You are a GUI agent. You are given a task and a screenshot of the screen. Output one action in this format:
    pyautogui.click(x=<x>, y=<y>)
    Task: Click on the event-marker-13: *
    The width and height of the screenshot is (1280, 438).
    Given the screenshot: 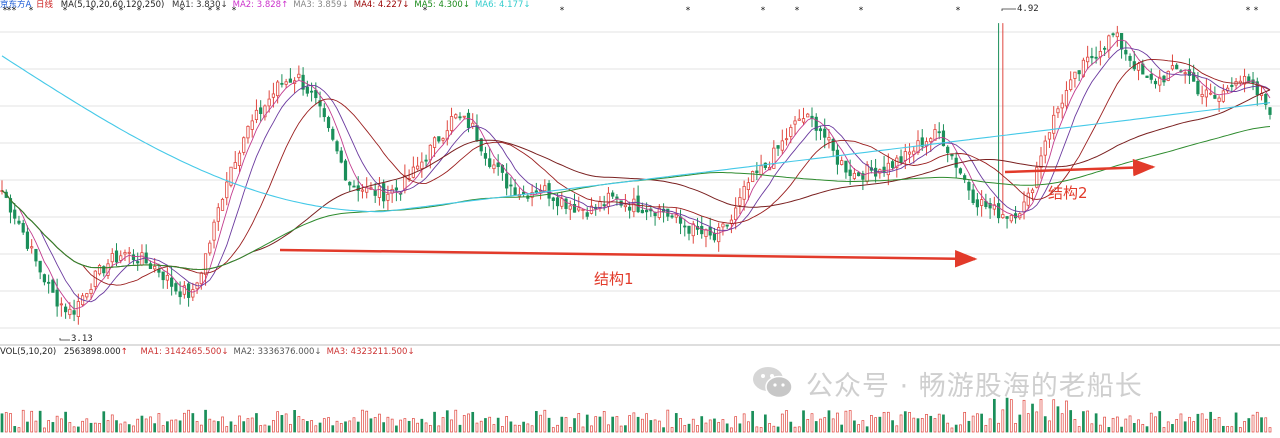 What is the action you would take?
    pyautogui.click(x=562, y=11)
    